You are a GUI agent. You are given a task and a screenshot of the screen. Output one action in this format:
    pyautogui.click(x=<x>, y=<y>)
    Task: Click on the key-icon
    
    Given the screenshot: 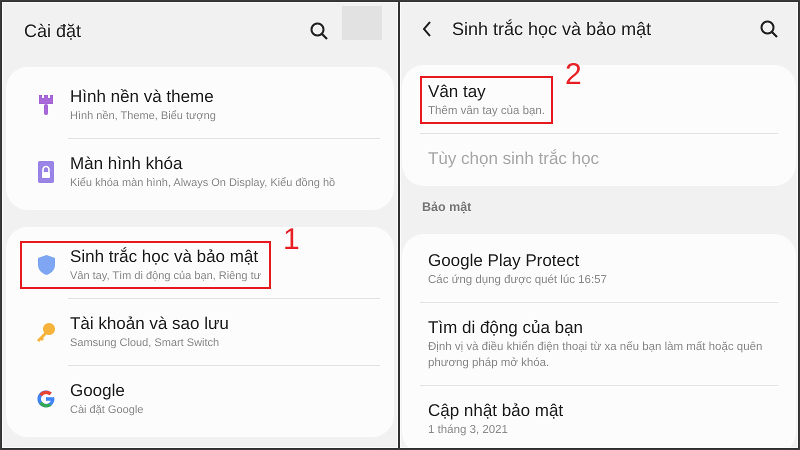 What is the action you would take?
    pyautogui.click(x=46, y=332)
    